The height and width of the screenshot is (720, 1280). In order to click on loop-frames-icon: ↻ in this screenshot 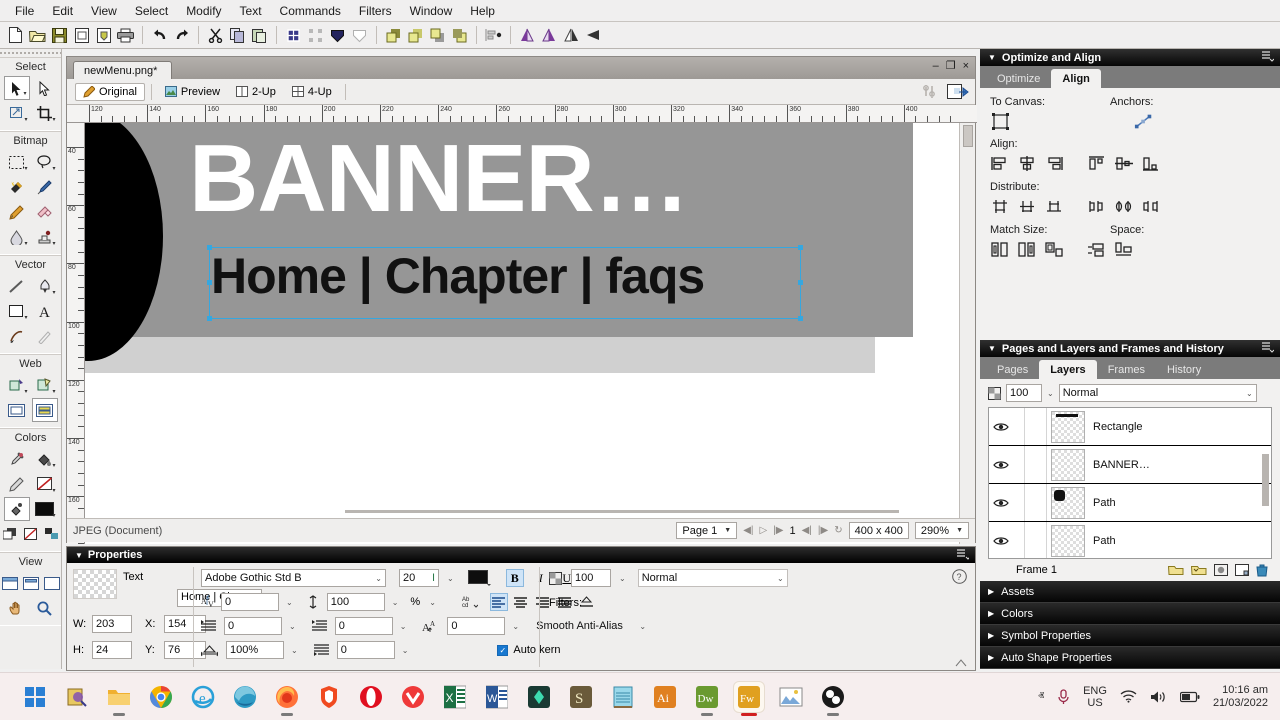, I will do `click(838, 530)`.